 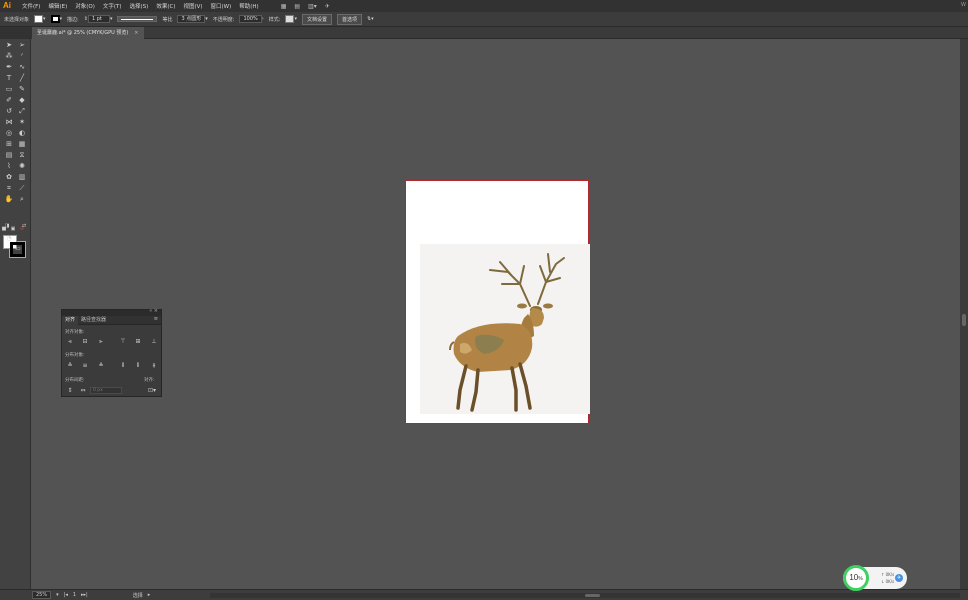 I want to click on distribute-bottom-icon: ≙, so click(x=101, y=365).